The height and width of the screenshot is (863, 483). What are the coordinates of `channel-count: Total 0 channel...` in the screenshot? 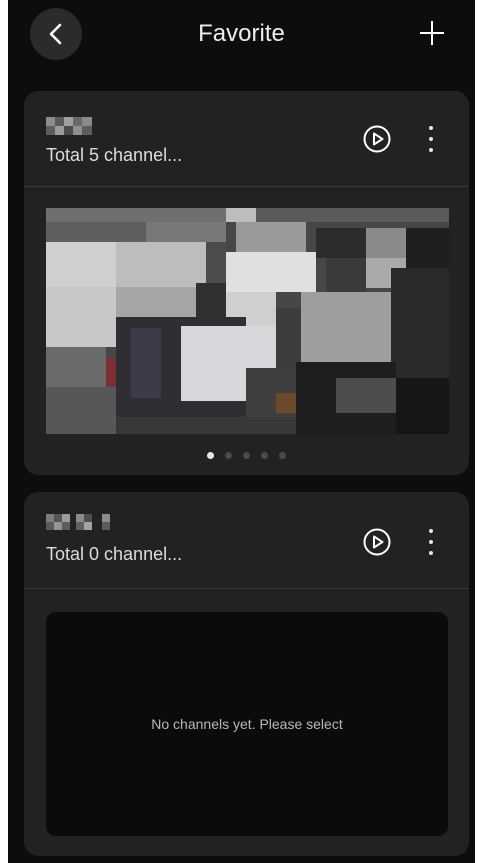 It's located at (114, 554).